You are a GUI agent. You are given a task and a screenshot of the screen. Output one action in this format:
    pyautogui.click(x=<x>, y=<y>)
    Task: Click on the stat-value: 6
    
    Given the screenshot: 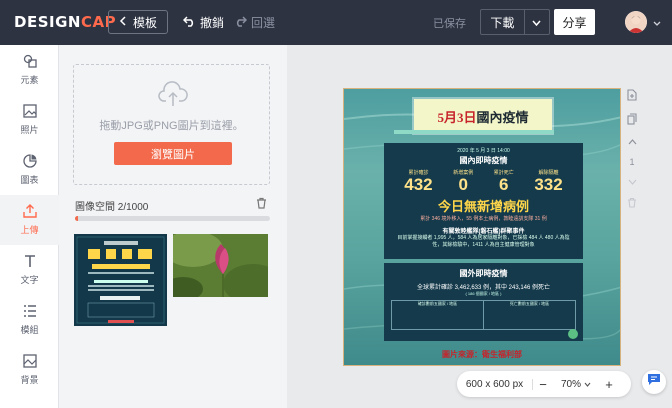 What is the action you would take?
    pyautogui.click(x=504, y=184)
    